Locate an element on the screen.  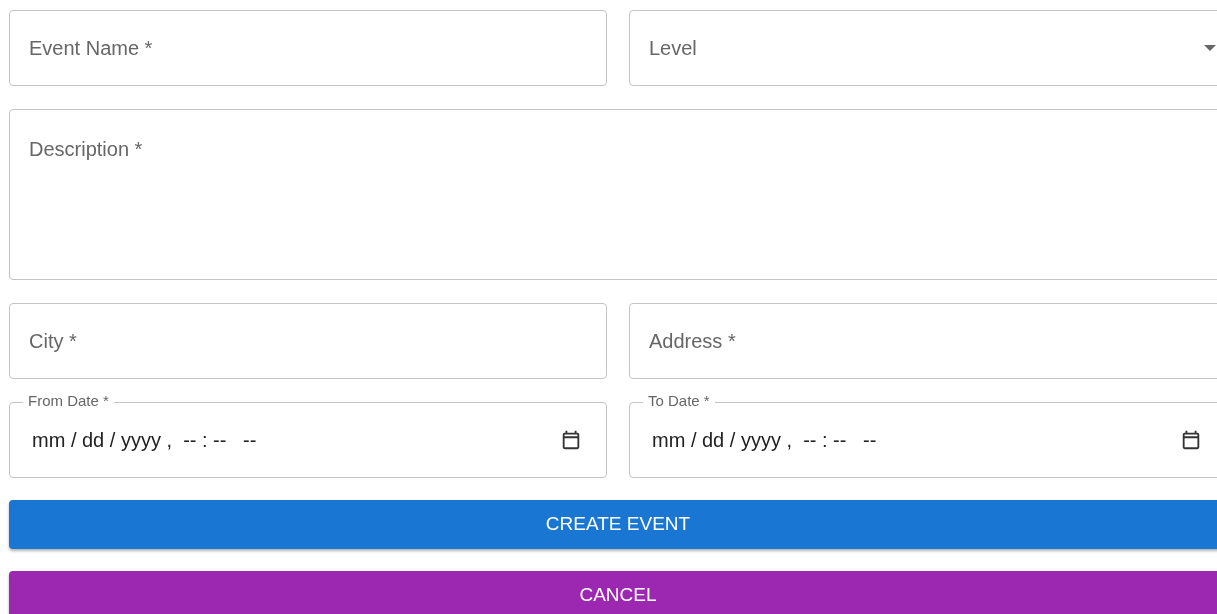
caret-icon is located at coordinates (1210, 48).